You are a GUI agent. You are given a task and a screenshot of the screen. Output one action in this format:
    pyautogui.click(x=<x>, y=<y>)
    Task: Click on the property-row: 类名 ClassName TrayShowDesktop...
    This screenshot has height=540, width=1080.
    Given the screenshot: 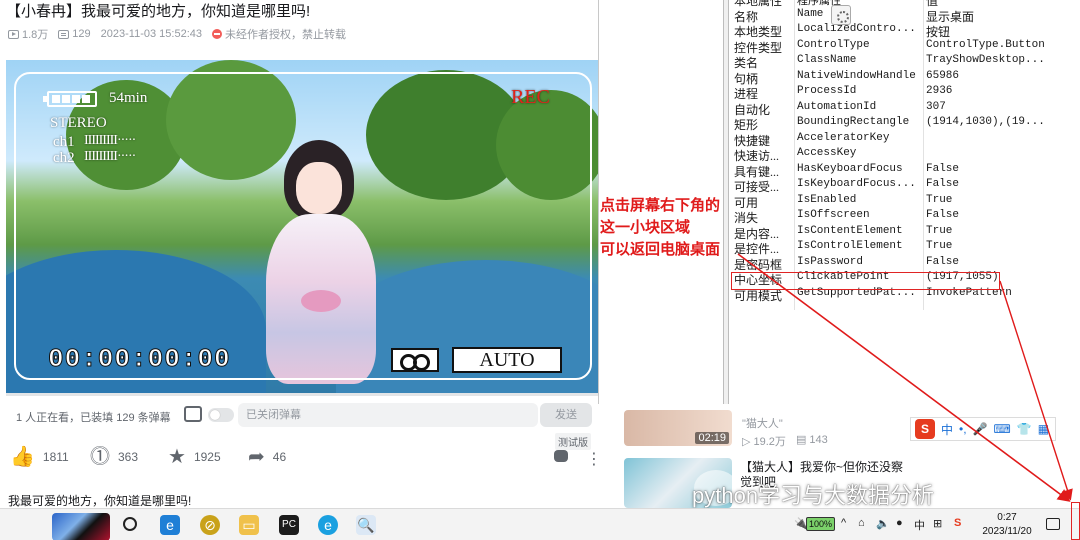 What is the action you would take?
    pyautogui.click(x=905, y=62)
    